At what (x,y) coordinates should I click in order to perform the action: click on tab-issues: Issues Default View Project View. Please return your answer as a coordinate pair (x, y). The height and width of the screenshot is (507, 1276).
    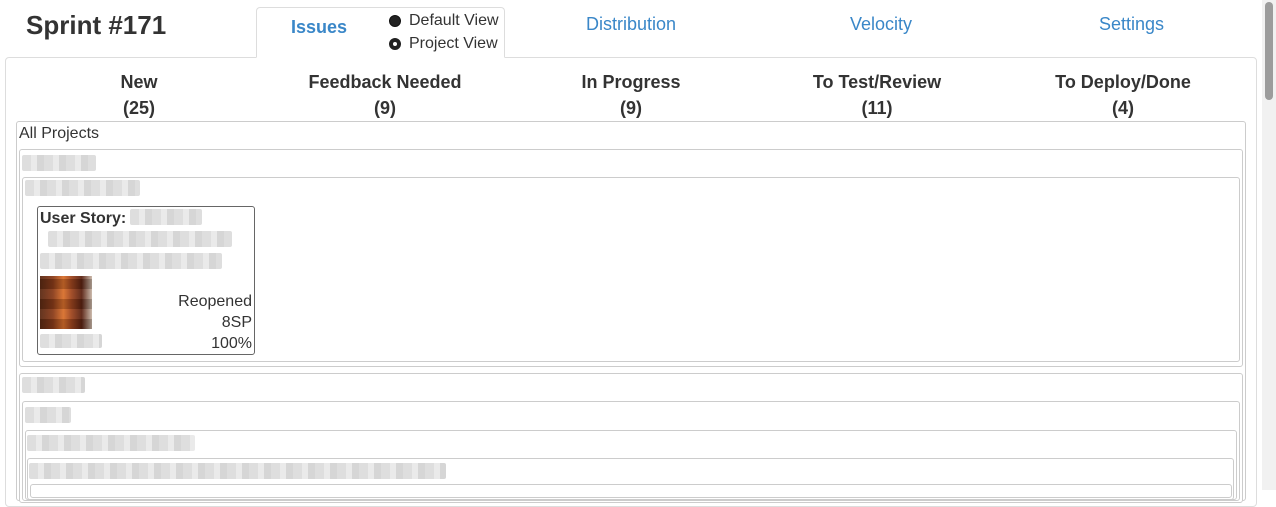
    Looking at the image, I should click on (380, 32).